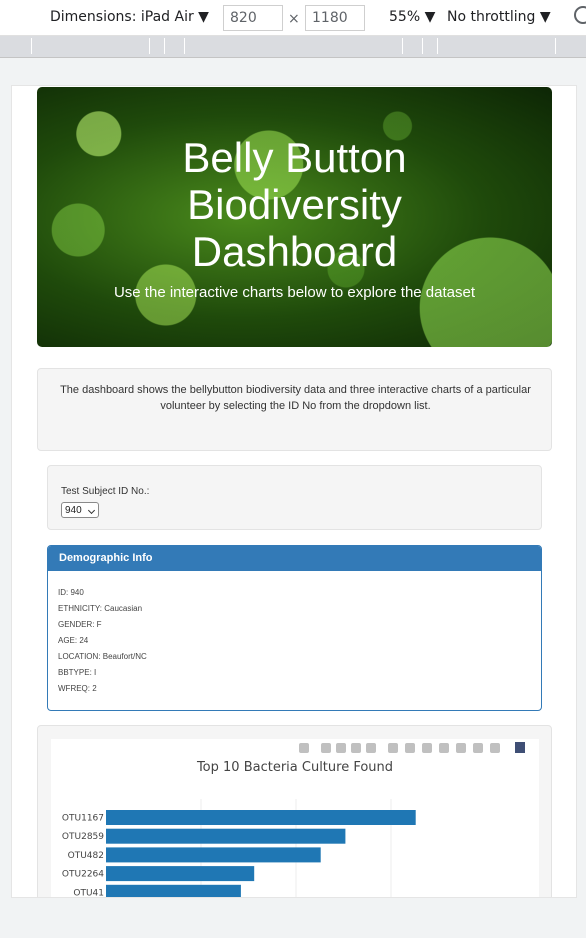 The height and width of the screenshot is (938, 586). I want to click on y-tick-label: OTU1167, so click(83, 819).